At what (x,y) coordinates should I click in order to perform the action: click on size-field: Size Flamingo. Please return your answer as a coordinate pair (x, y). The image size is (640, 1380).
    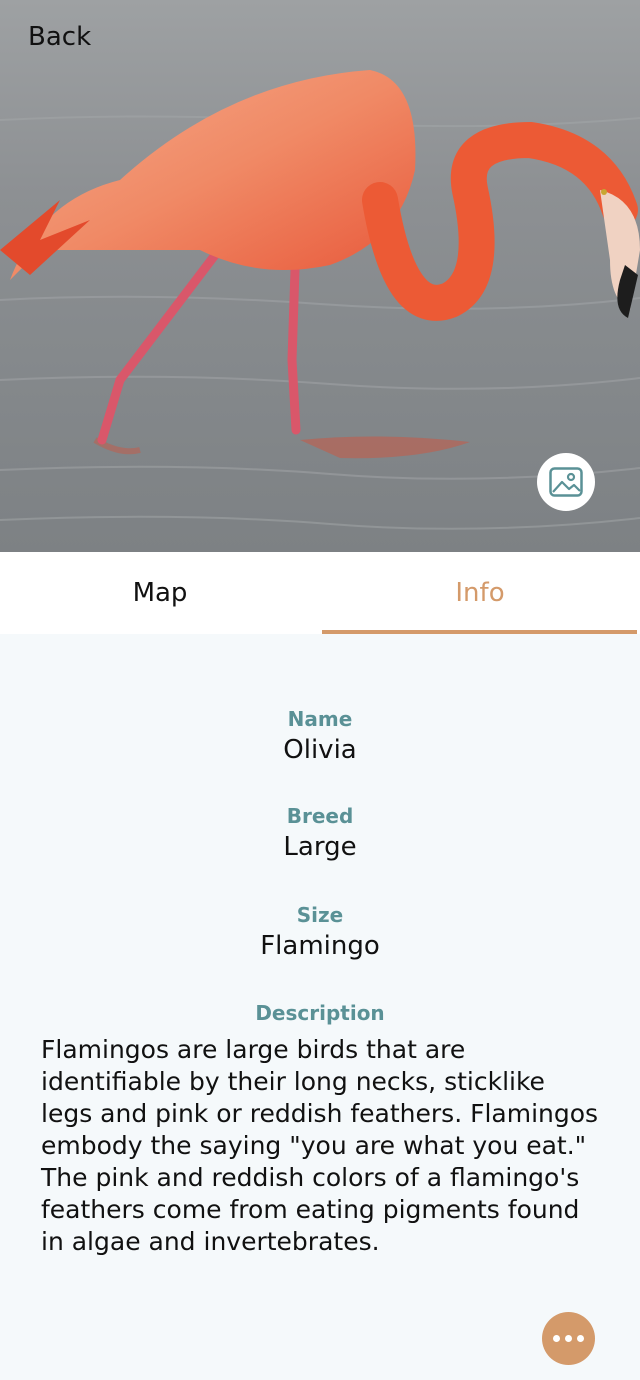
    Looking at the image, I should click on (320, 932).